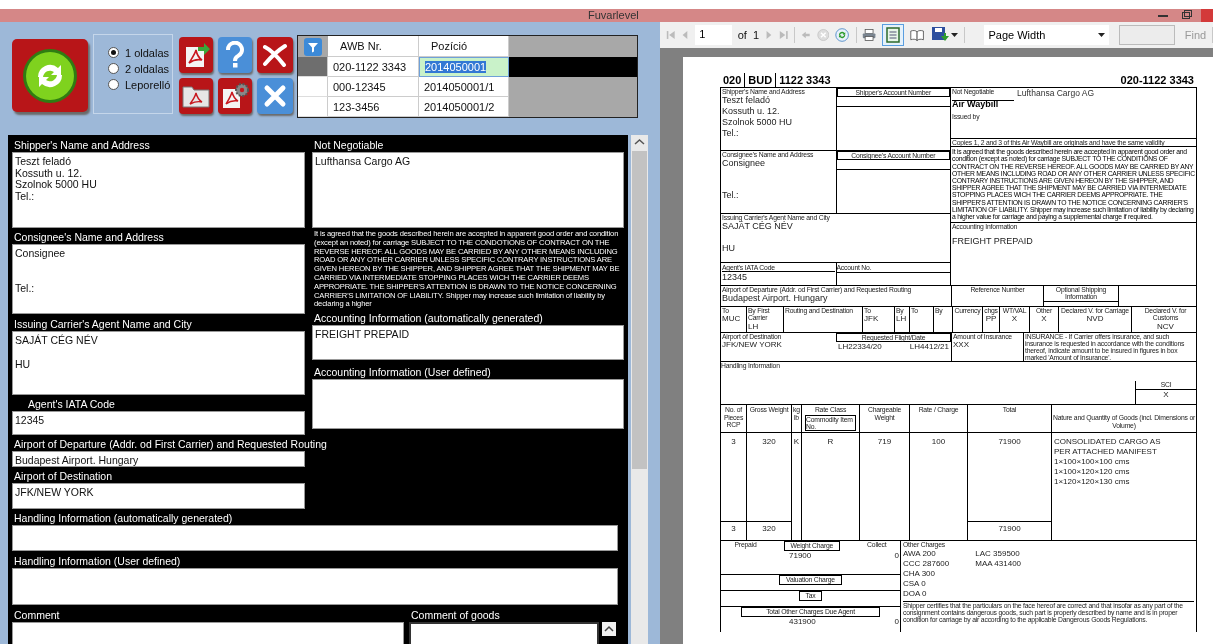  What do you see at coordinates (920, 573) in the screenshot?
I see `other-charge: CHA 300` at bounding box center [920, 573].